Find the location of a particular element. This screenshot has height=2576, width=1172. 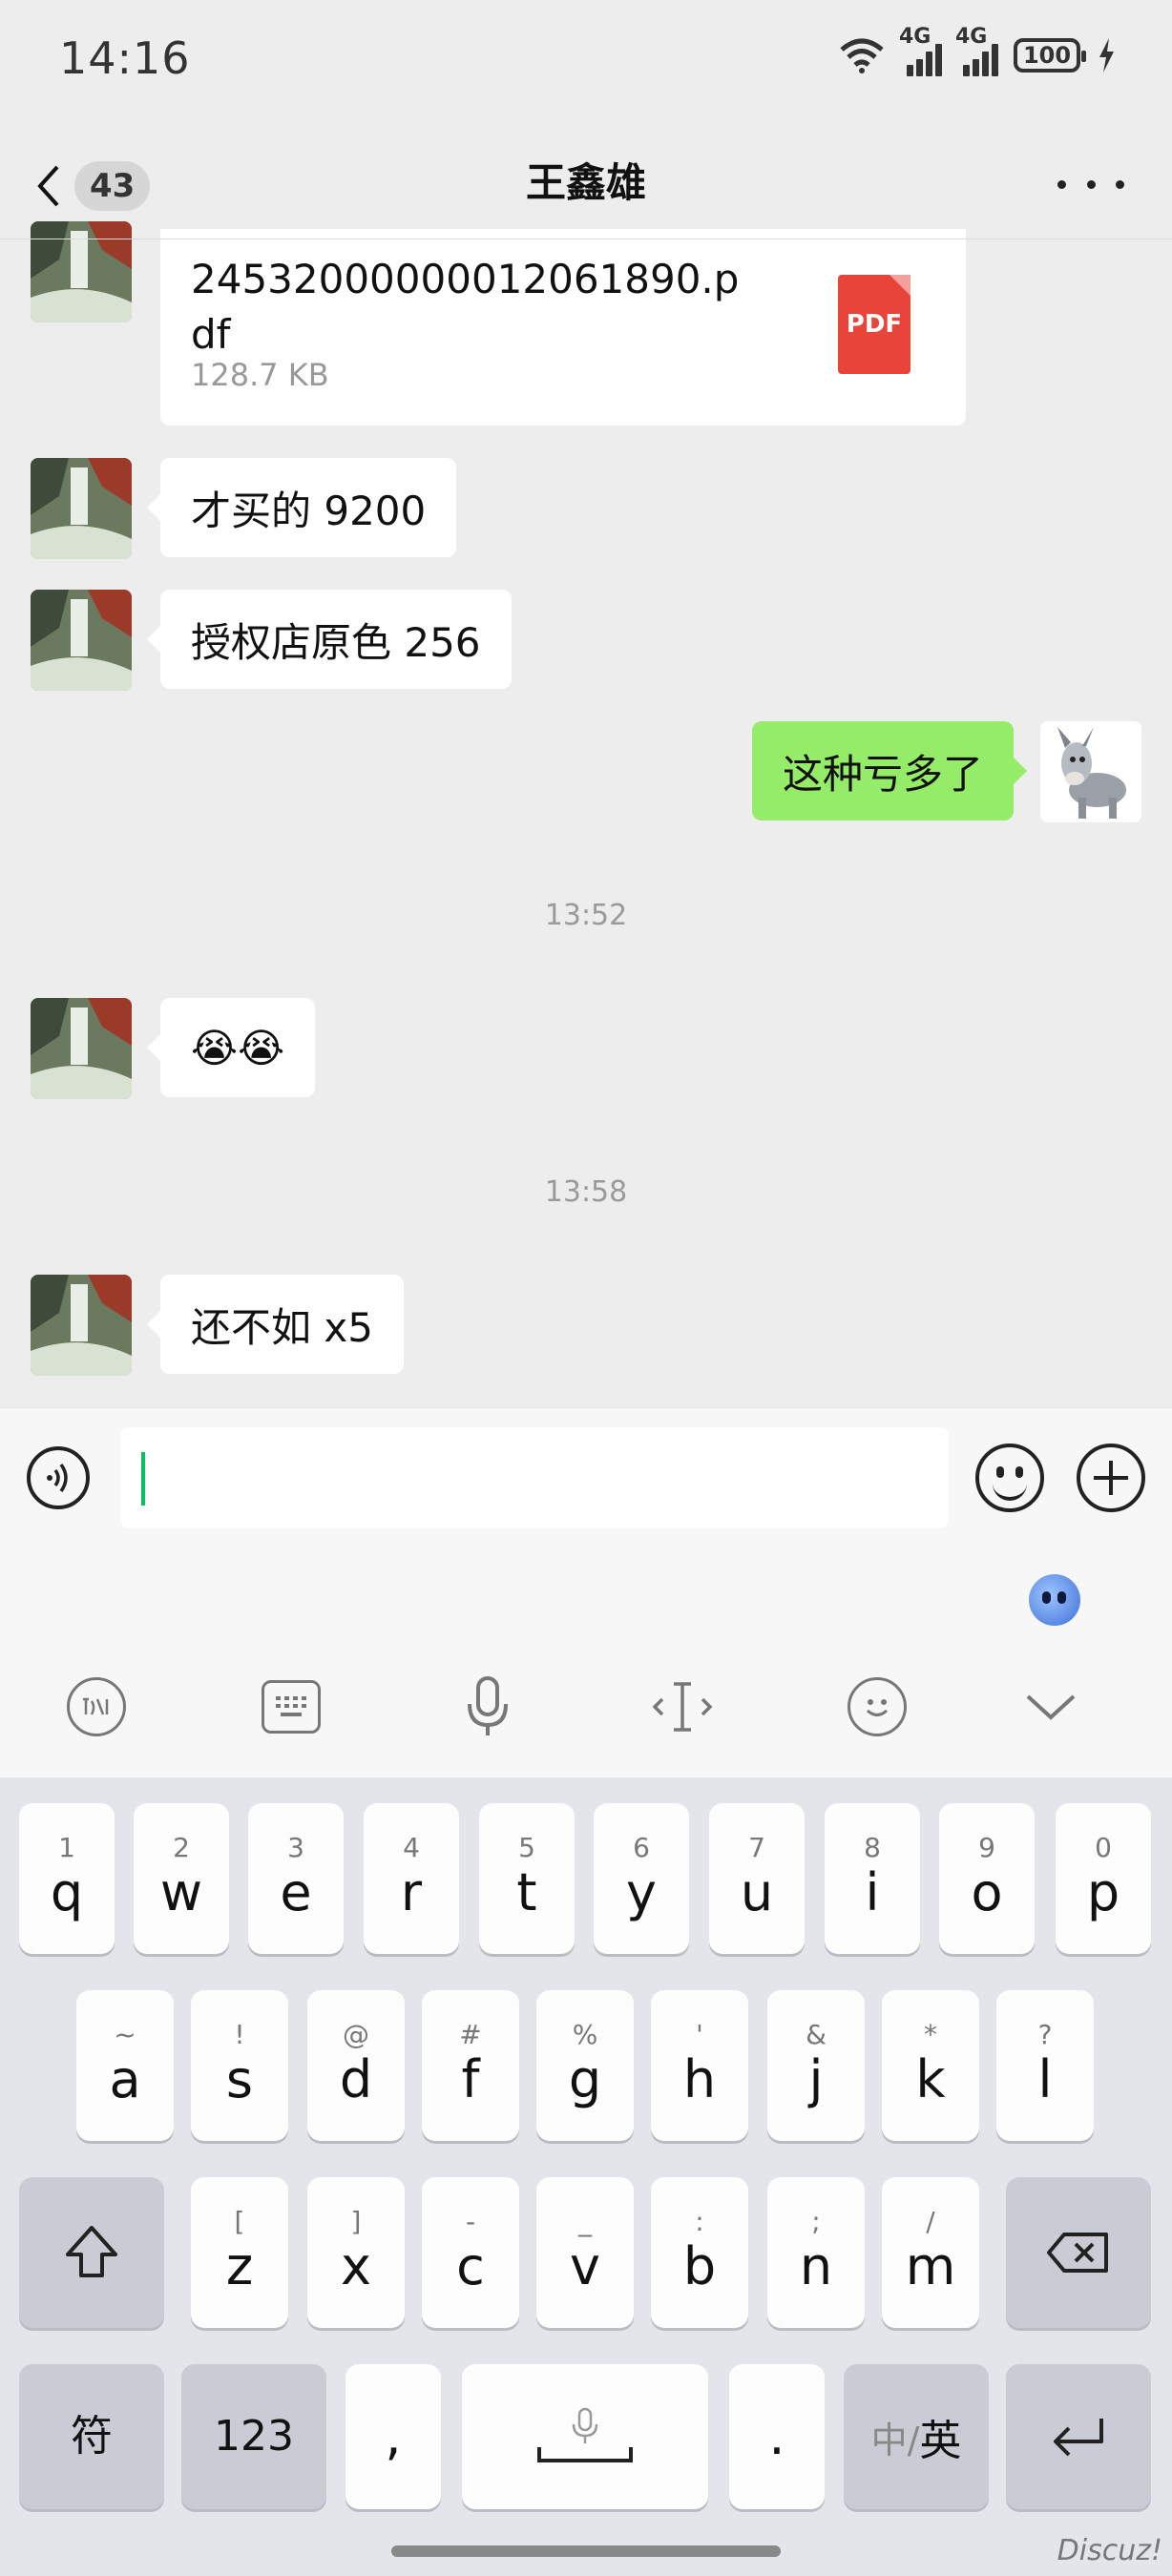

status-icons: 4G 4G 100 is located at coordinates (978, 50).